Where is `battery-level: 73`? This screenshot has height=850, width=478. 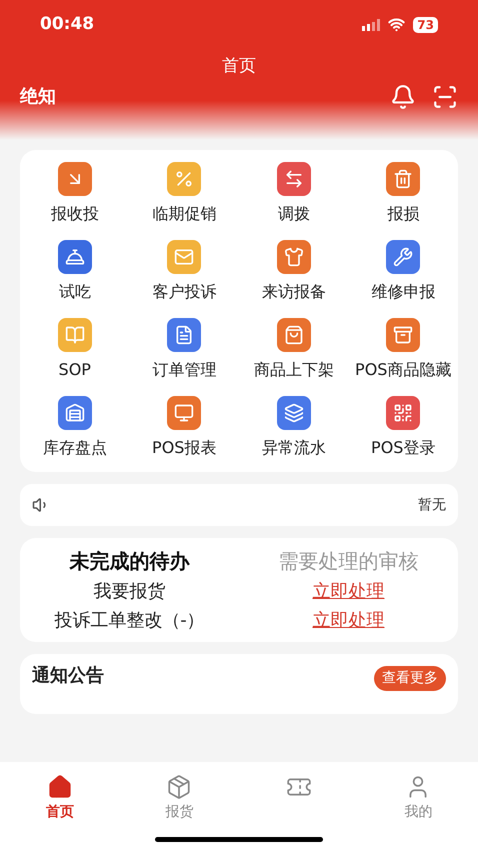 battery-level: 73 is located at coordinates (425, 24).